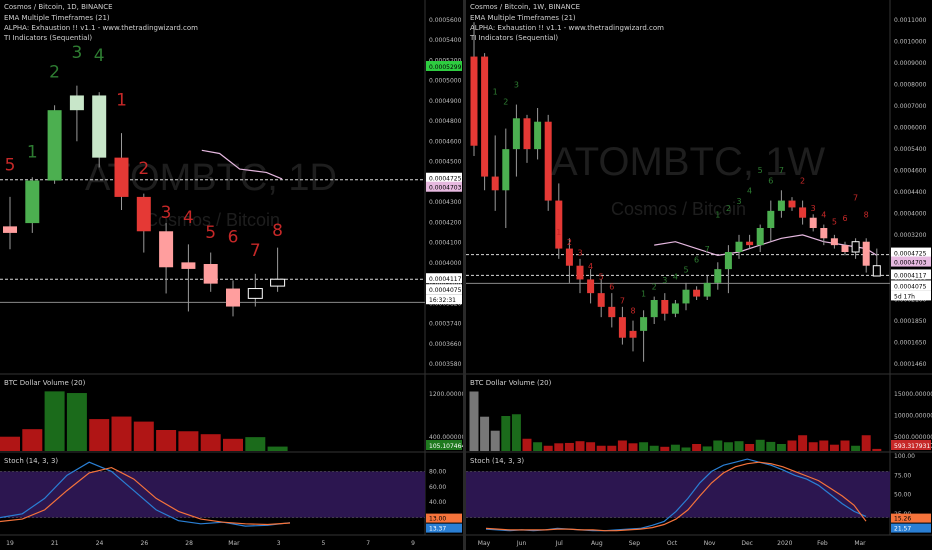 This screenshot has height=550, width=932. What do you see at coordinates (910, 63) in the screenshot?
I see `price-axis-label: 0.0009000` at bounding box center [910, 63].